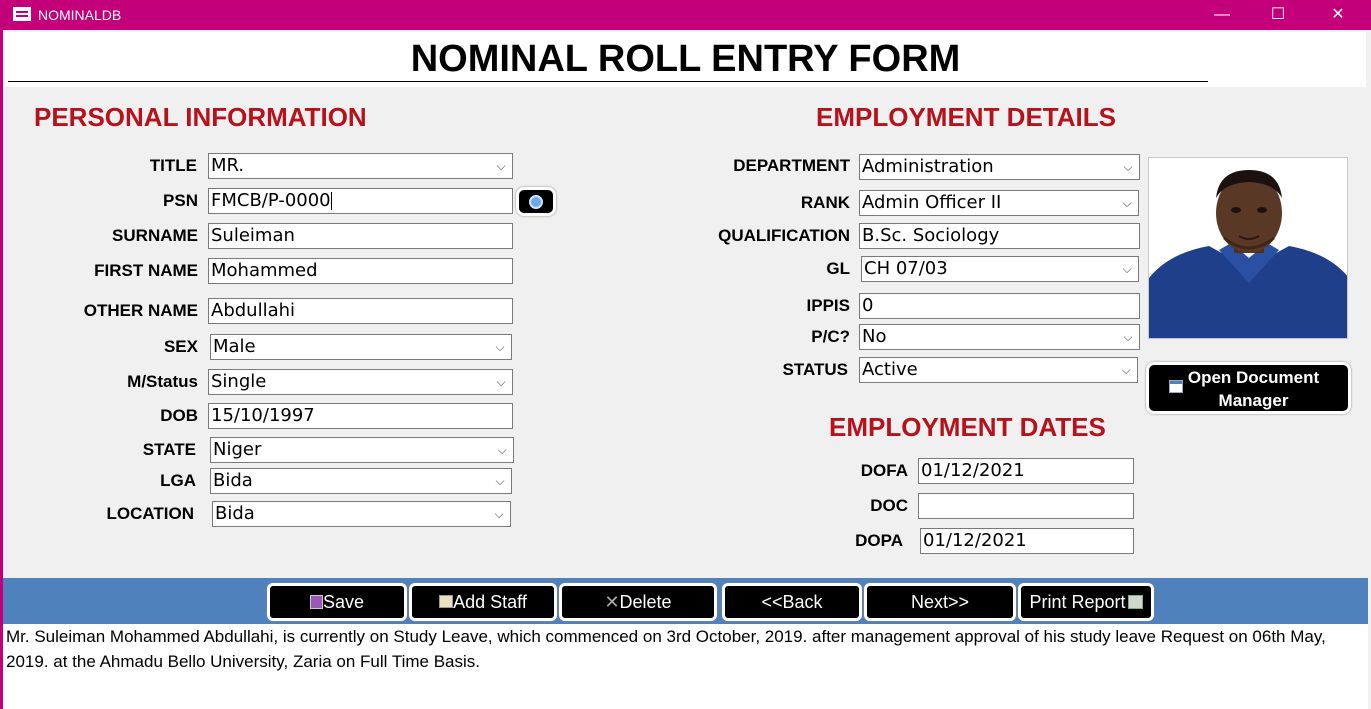  Describe the element at coordinates (180, 200) in the screenshot. I see `psn-label: PSN` at that location.